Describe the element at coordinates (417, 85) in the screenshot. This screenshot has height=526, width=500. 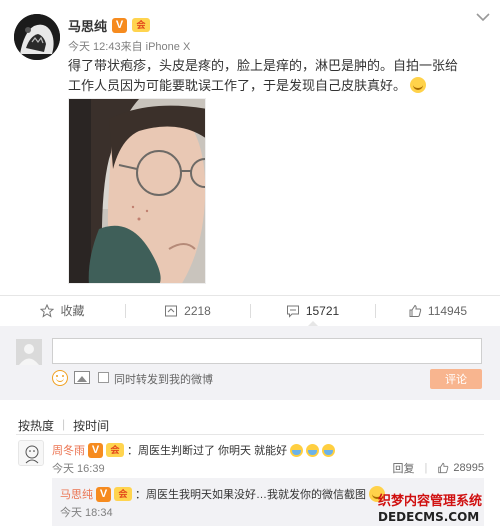
I see `smile-emoji-icon` at that location.